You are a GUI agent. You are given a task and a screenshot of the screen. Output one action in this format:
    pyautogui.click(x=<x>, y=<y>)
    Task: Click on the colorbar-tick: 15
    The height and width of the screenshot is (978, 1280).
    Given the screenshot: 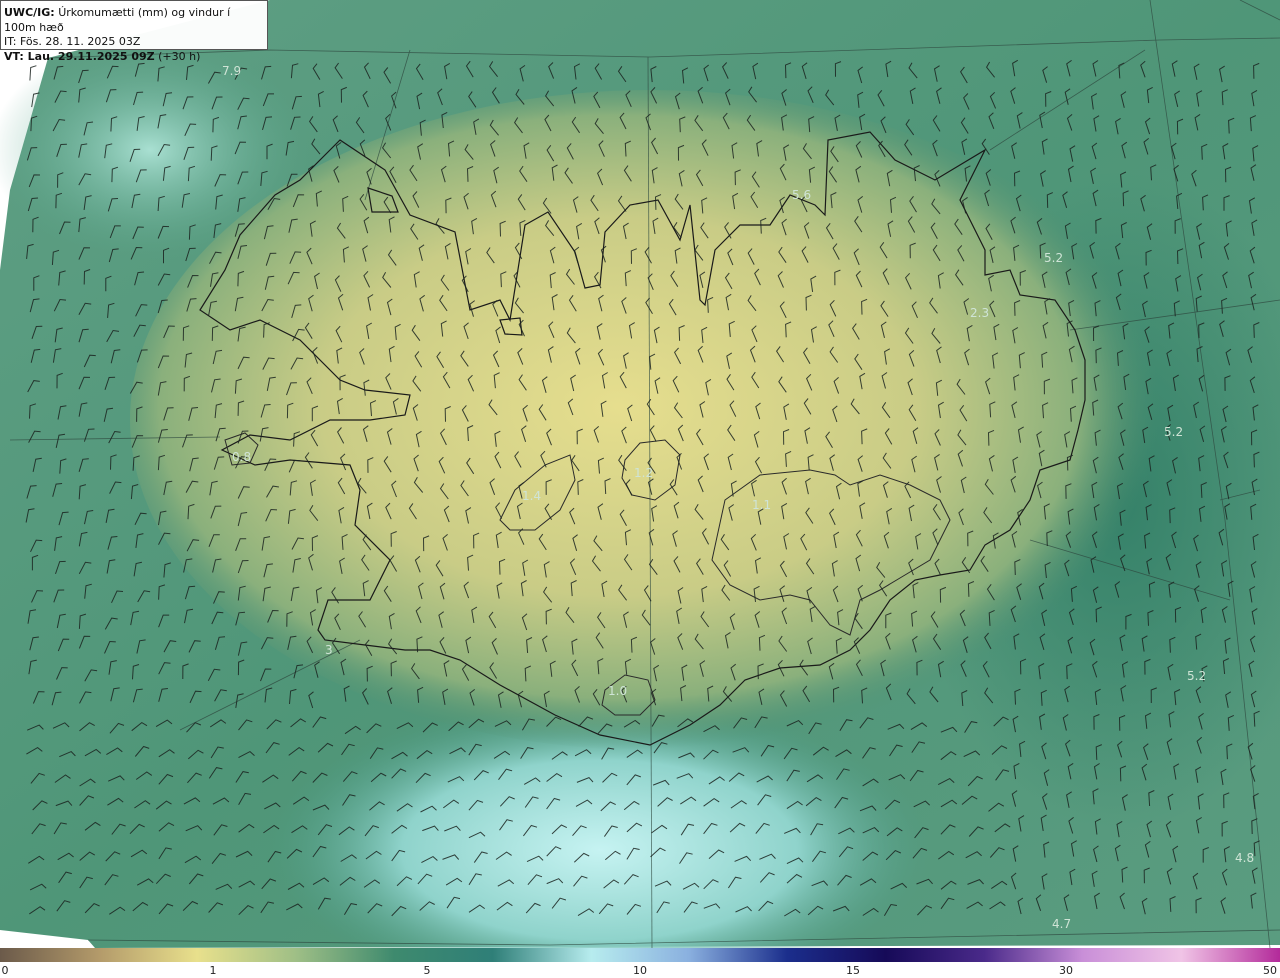 What is the action you would take?
    pyautogui.click(x=853, y=970)
    